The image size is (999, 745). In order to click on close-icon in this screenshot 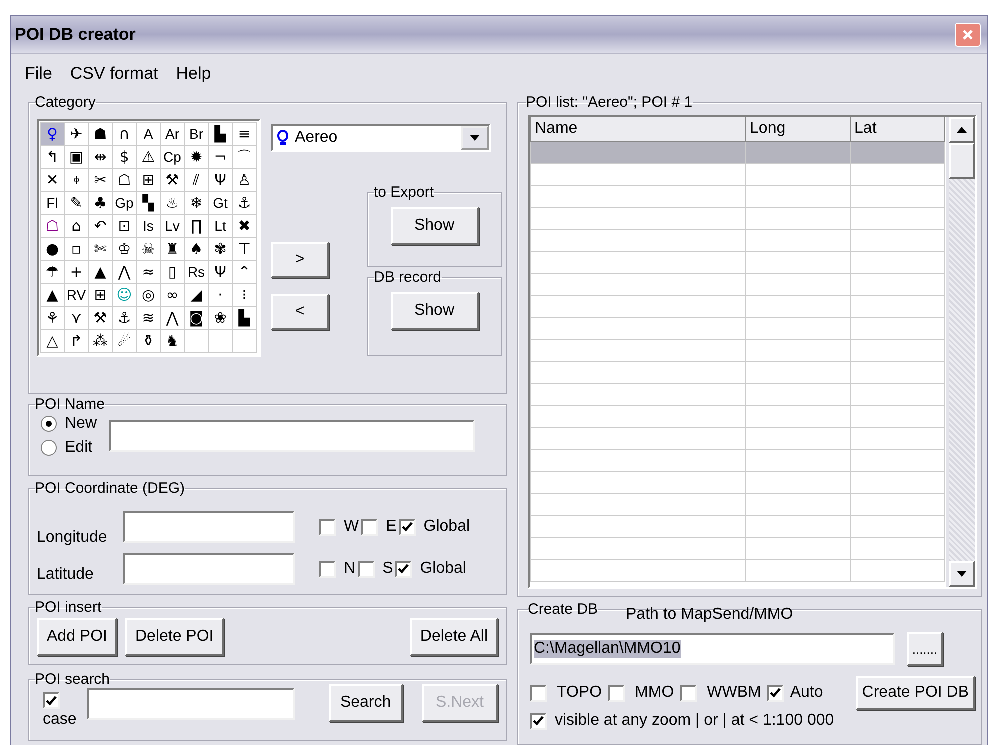, I will do `click(968, 34)`.